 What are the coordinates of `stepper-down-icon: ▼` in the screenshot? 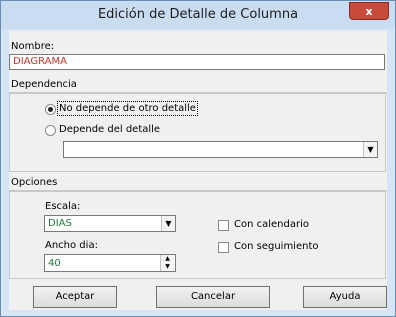 It's located at (167, 267).